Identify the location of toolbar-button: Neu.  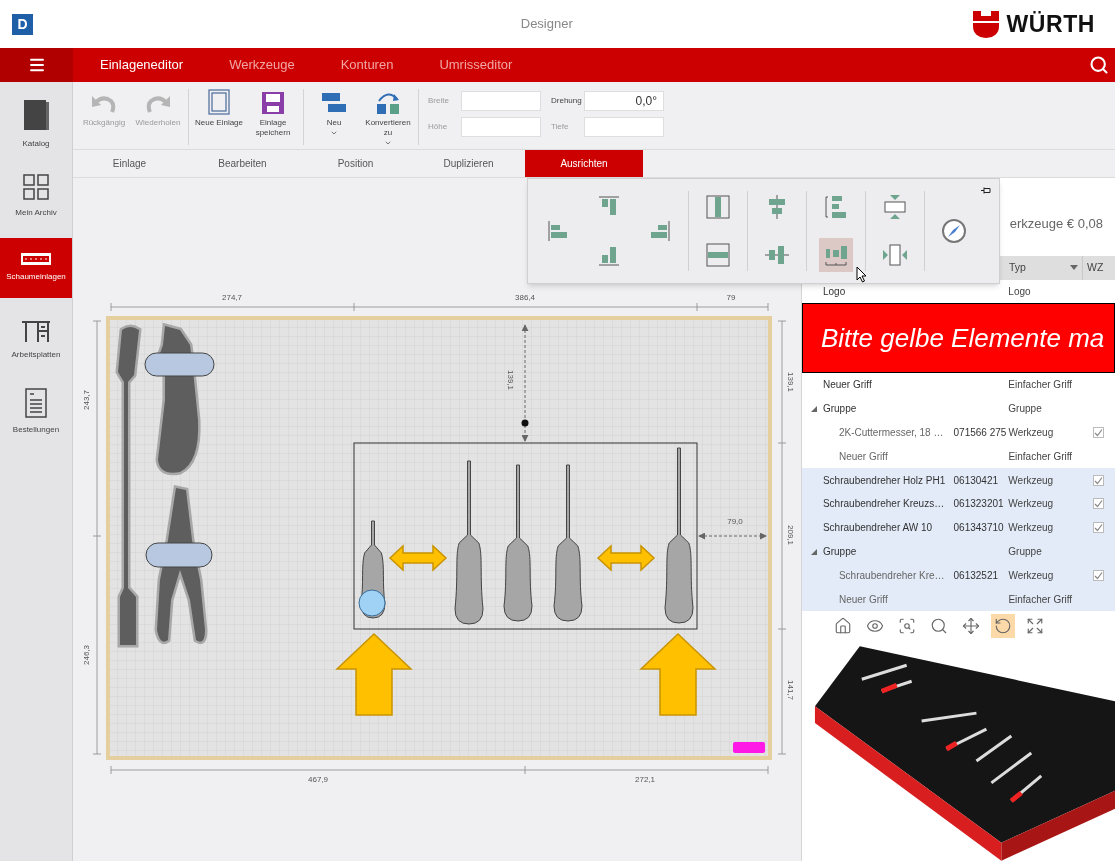
(334, 113).